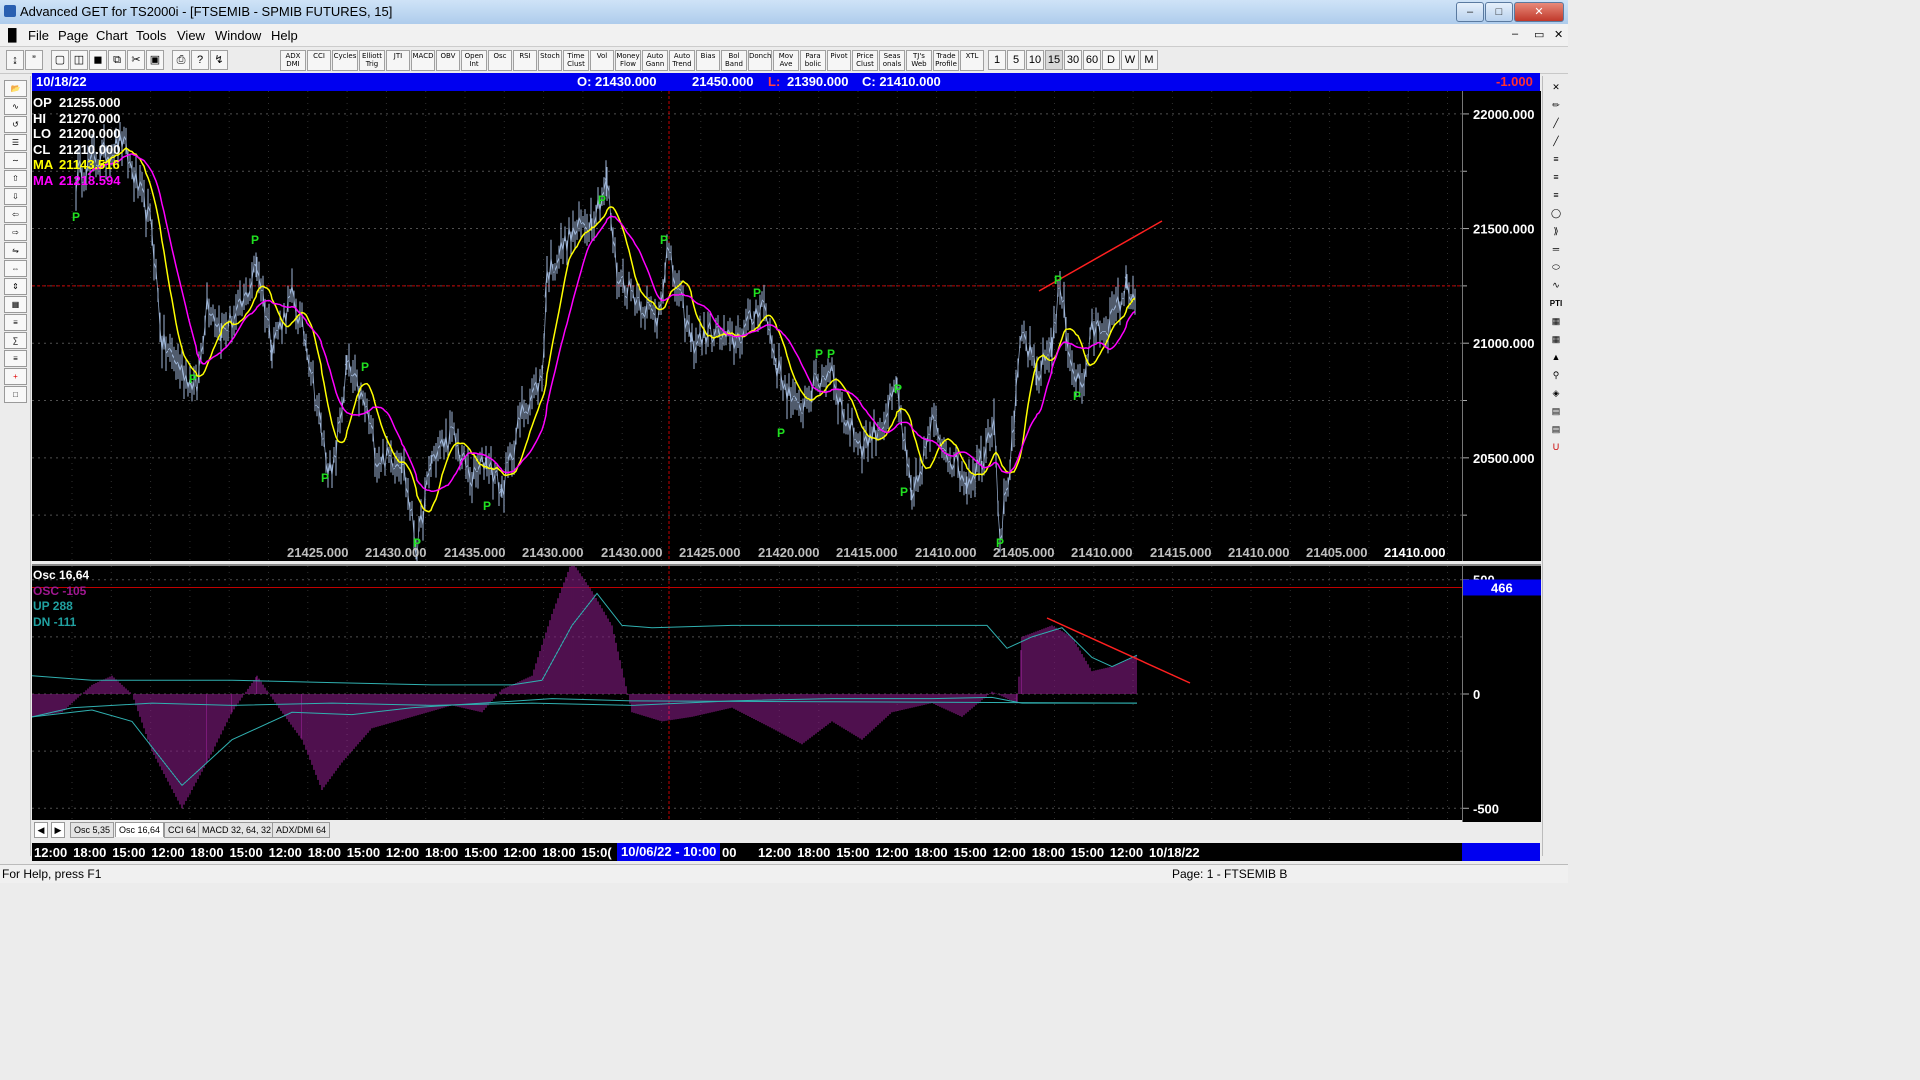 The image size is (1920, 1080). I want to click on magnify-icon: ⚲, so click(1556, 375).